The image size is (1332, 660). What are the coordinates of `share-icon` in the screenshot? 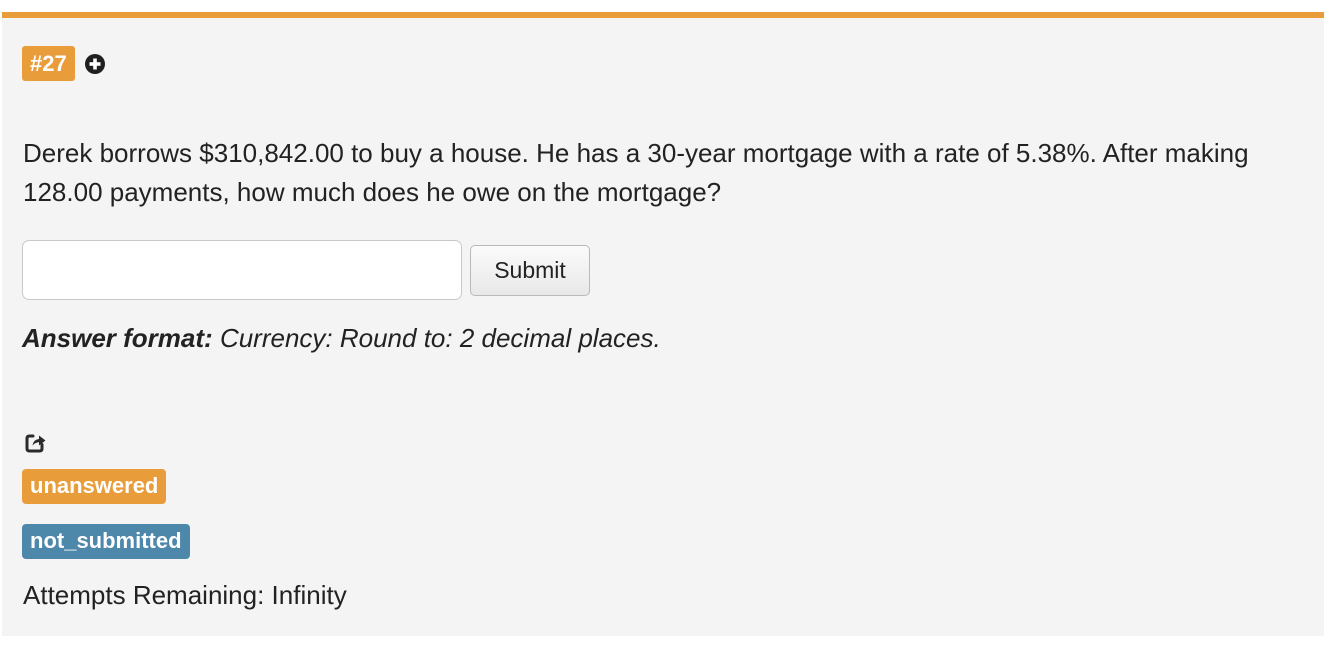 It's located at (36, 442).